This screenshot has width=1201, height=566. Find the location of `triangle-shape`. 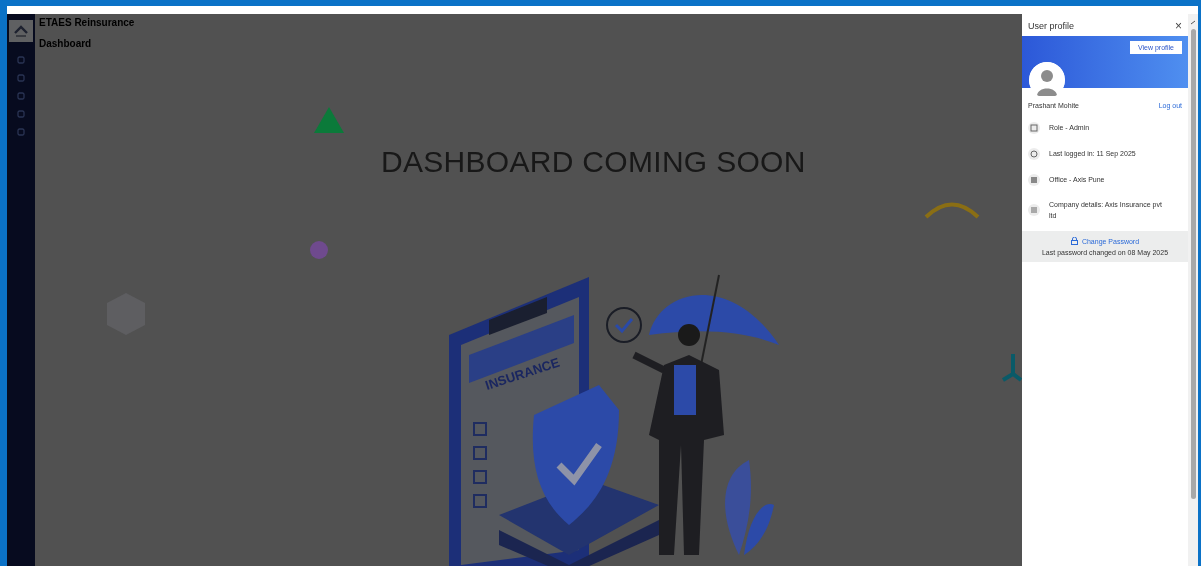

triangle-shape is located at coordinates (329, 120).